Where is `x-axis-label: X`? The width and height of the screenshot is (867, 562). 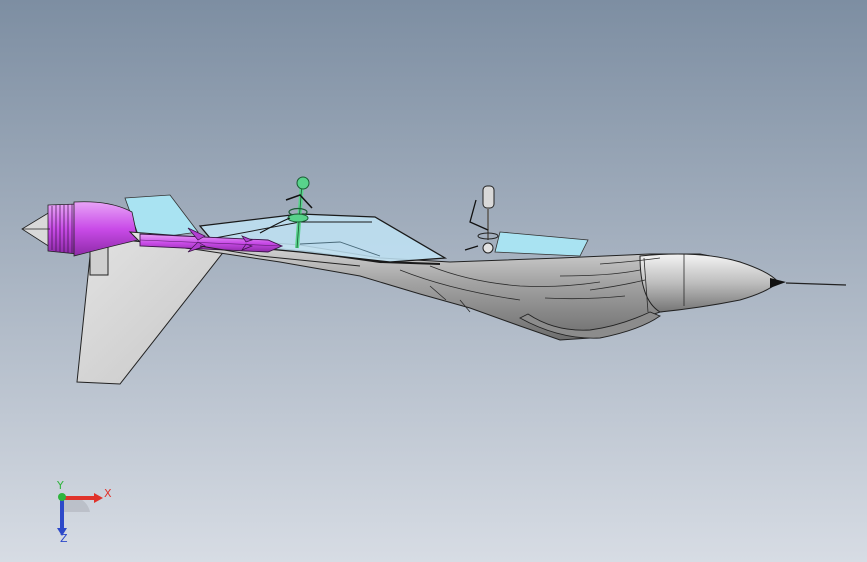 x-axis-label: X is located at coordinates (108, 493).